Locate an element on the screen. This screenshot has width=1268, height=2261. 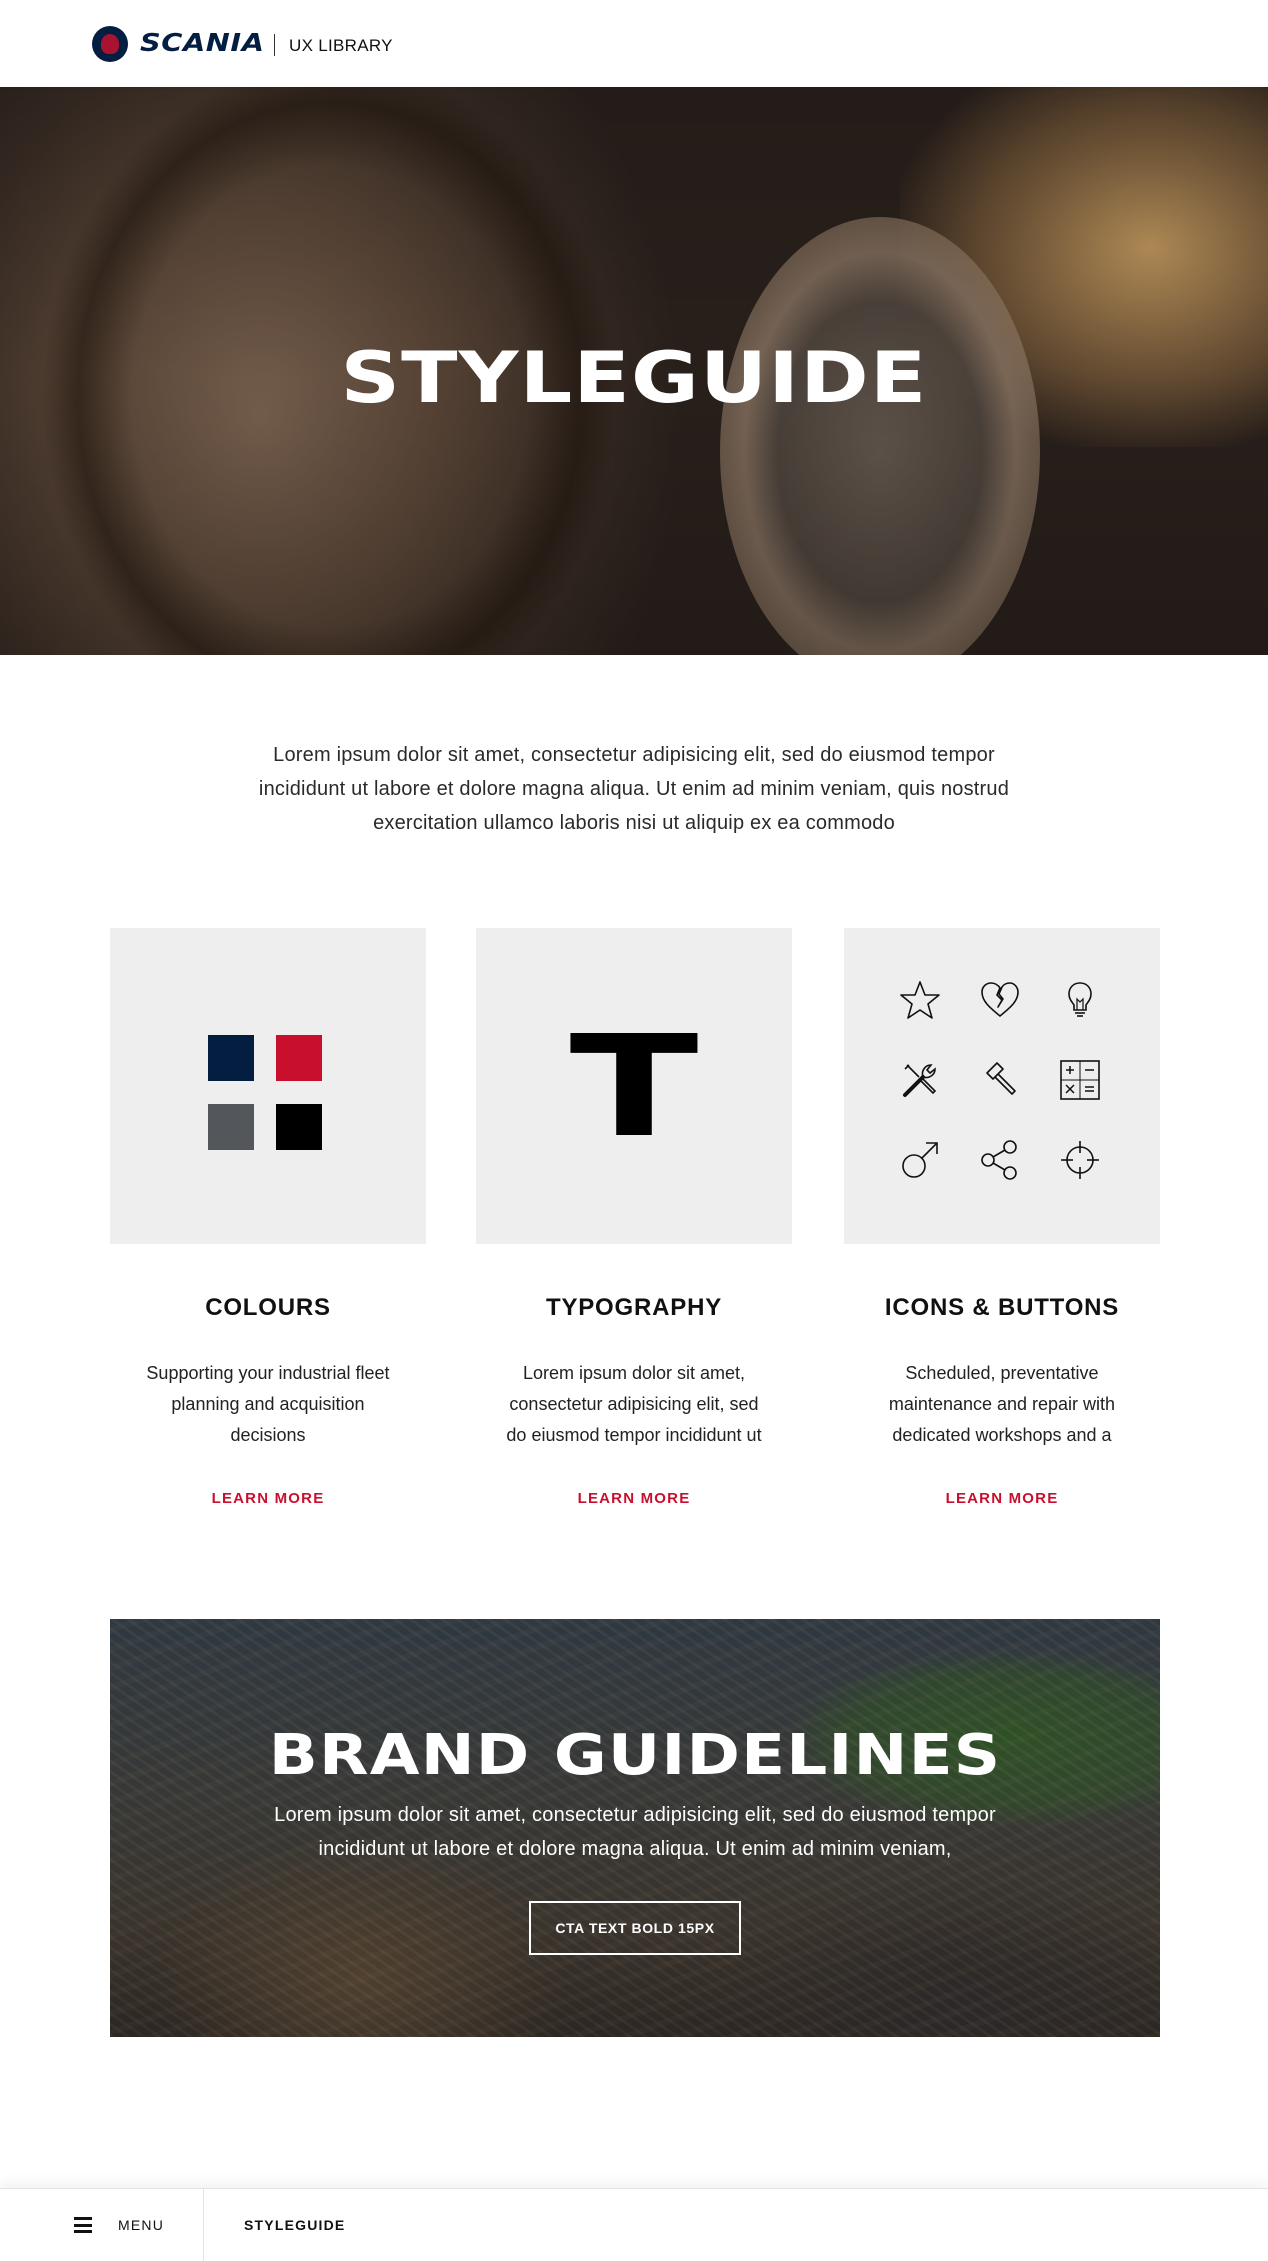
card-title: TYPOGRAPHY is located at coordinates (634, 1307).